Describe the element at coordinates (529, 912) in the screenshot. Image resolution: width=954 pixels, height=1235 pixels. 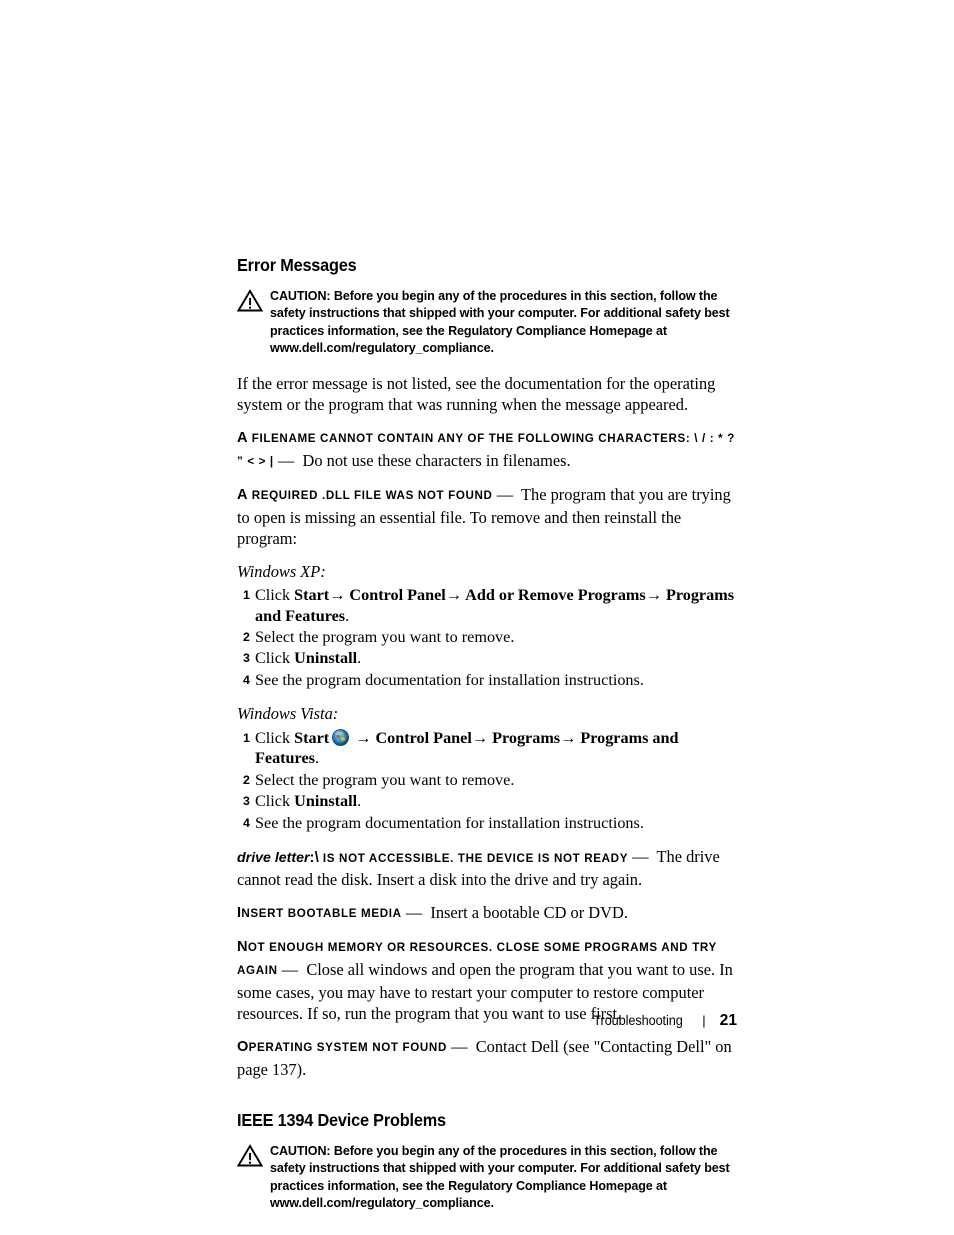
I see `error-message-body: Insert a bootable CD or DVD.` at that location.